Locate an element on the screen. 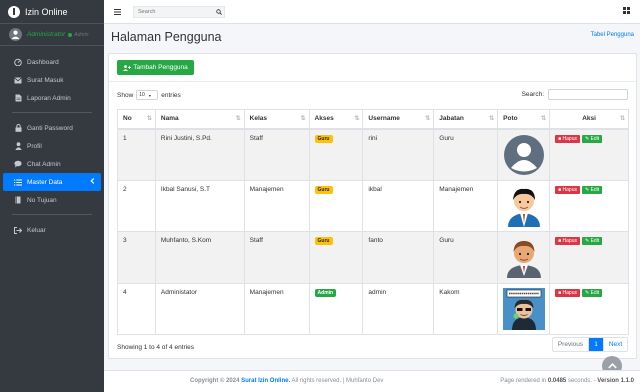 This screenshot has width=640, height=392. column-header-aksi: Aksi ⇅ is located at coordinates (589, 119).